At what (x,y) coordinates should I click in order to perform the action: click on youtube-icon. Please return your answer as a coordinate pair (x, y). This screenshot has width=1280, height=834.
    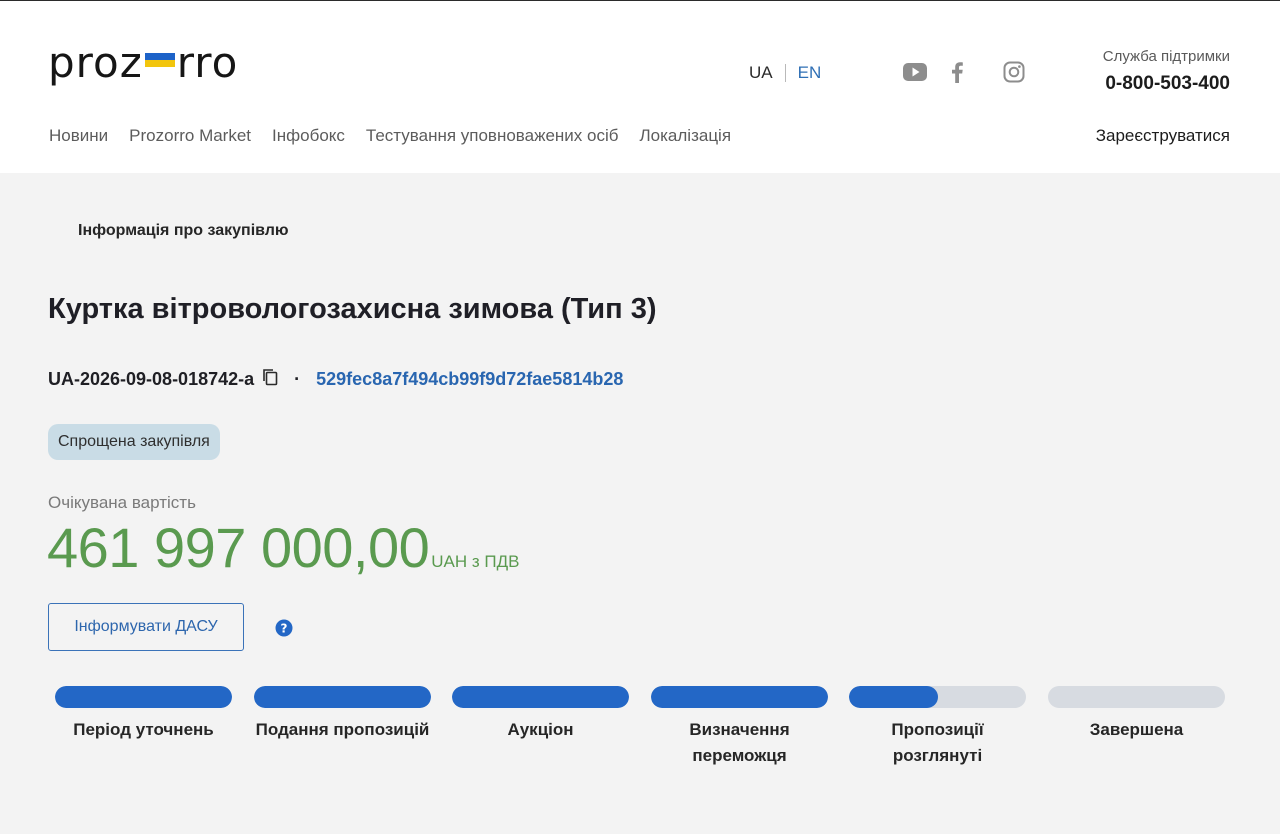
    Looking at the image, I should click on (915, 72).